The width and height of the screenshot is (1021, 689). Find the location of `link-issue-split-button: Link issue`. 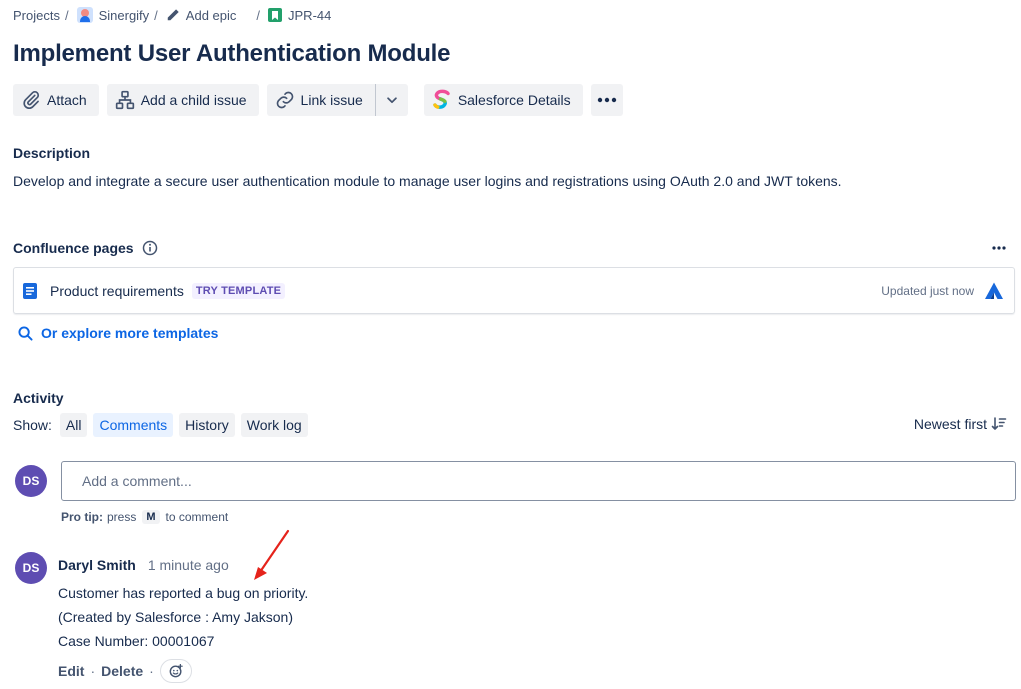

link-issue-split-button: Link issue is located at coordinates (337, 100).